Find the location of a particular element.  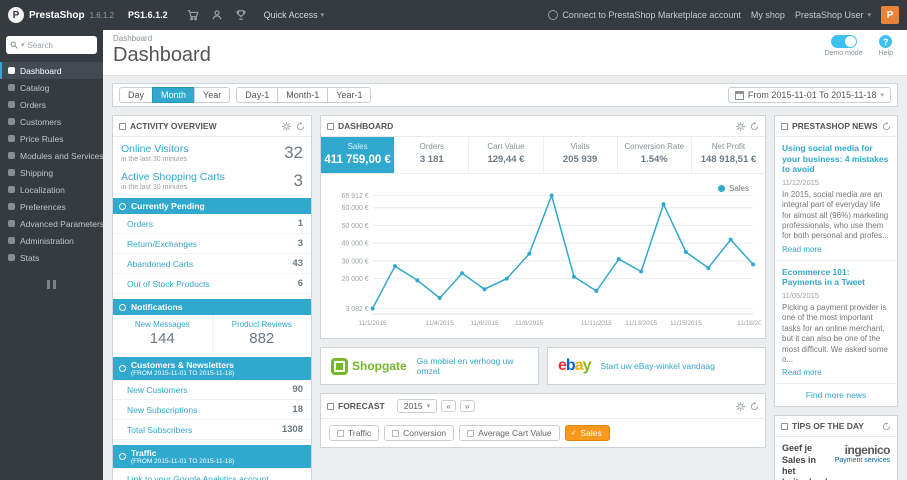

kpi-visits: Visits 205 939 is located at coordinates (581, 155).